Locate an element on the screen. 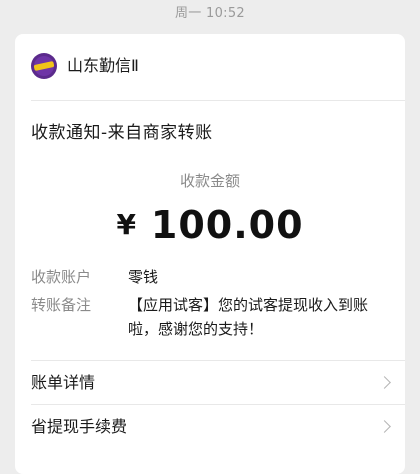 This screenshot has height=474, width=420. currency-symbol: ¥ is located at coordinates (126, 224).